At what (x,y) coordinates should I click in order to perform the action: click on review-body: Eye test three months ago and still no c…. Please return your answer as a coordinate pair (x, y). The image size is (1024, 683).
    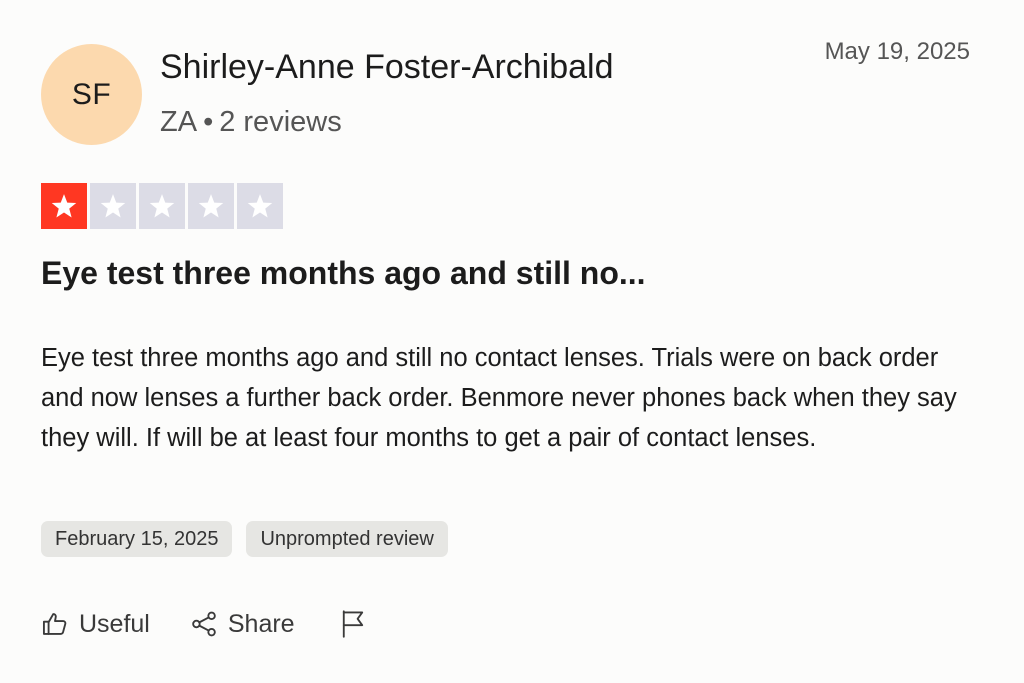
    Looking at the image, I should click on (499, 398).